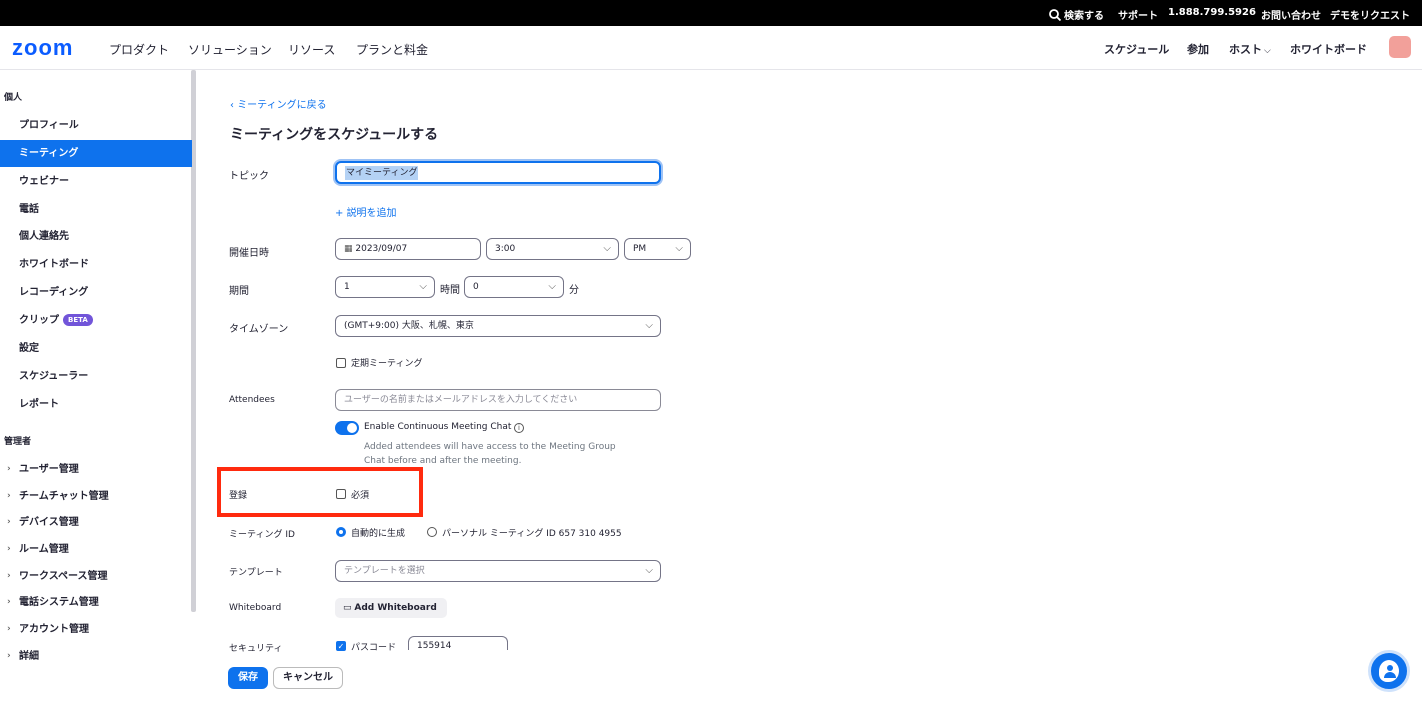 The height and width of the screenshot is (702, 1422). I want to click on duration-minutes-select: 0 ⌵, so click(514, 287).